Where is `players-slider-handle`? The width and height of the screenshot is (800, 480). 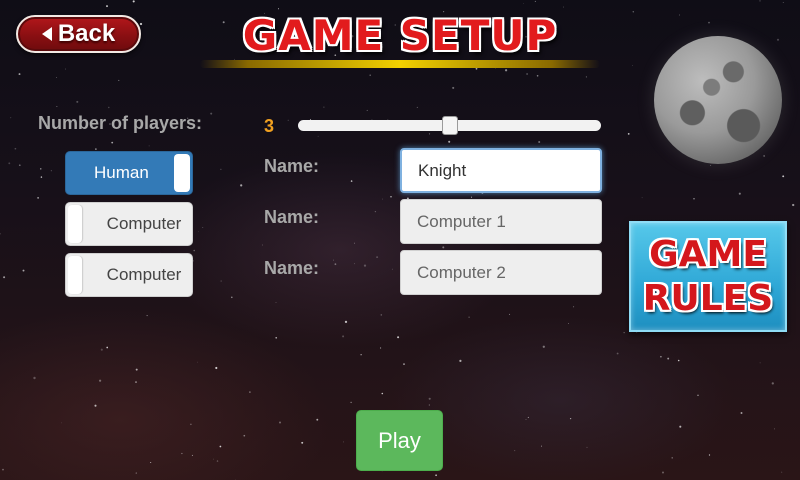 players-slider-handle is located at coordinates (449, 125).